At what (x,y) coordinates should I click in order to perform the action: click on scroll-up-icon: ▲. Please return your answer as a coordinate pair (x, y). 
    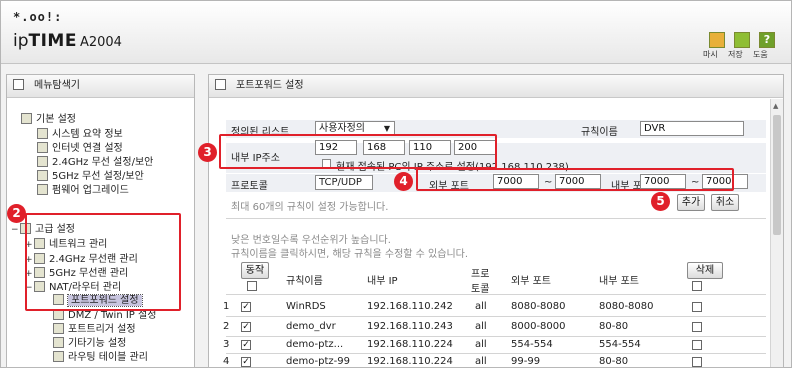
    Looking at the image, I should click on (776, 106).